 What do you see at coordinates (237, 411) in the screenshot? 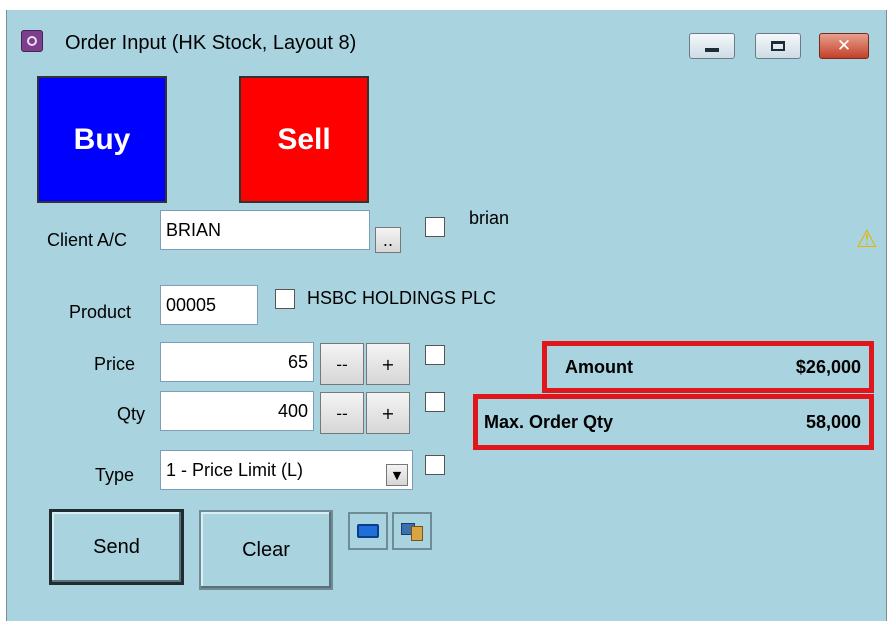
I see `qty-input` at bounding box center [237, 411].